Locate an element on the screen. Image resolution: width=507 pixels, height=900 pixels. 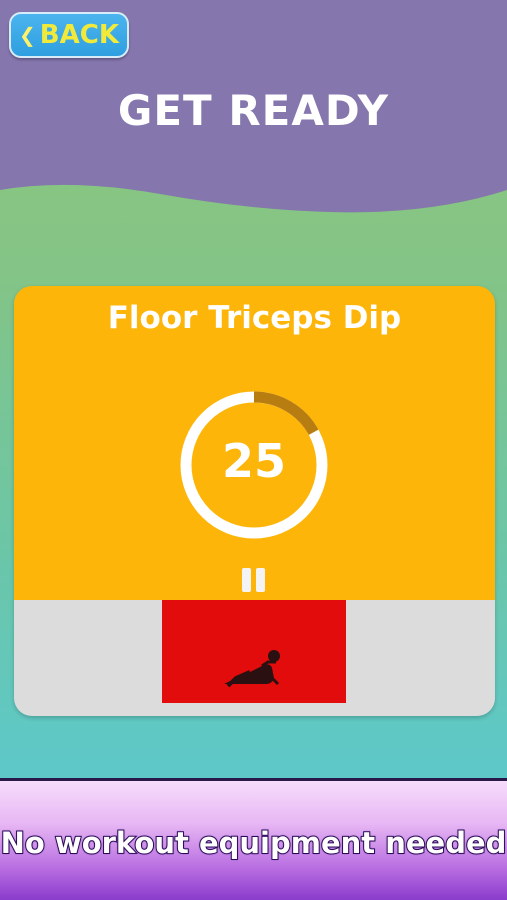
promo-banner-text: No workout equipment needed is located at coordinates (253, 843).